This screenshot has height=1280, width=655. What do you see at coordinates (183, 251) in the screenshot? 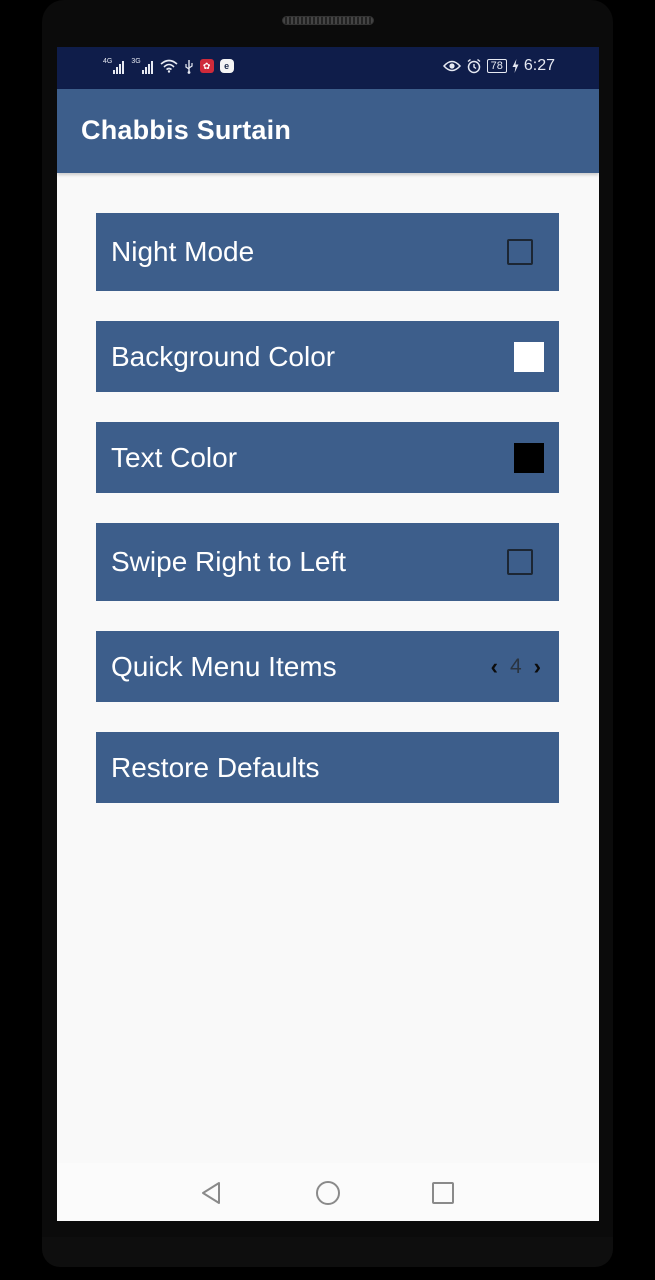
I see `night-mode-label: Night Mode` at bounding box center [183, 251].